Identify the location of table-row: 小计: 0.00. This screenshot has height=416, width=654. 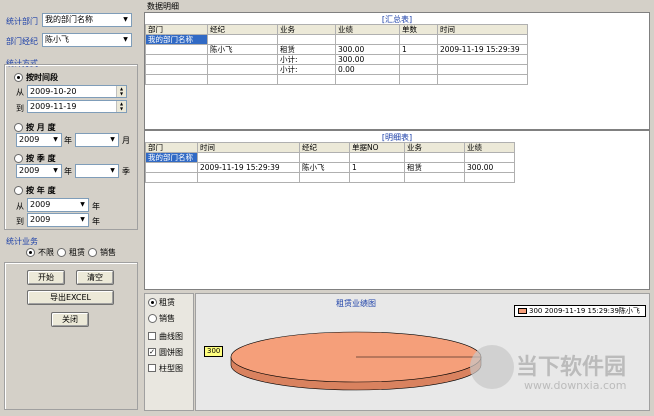
(336, 69).